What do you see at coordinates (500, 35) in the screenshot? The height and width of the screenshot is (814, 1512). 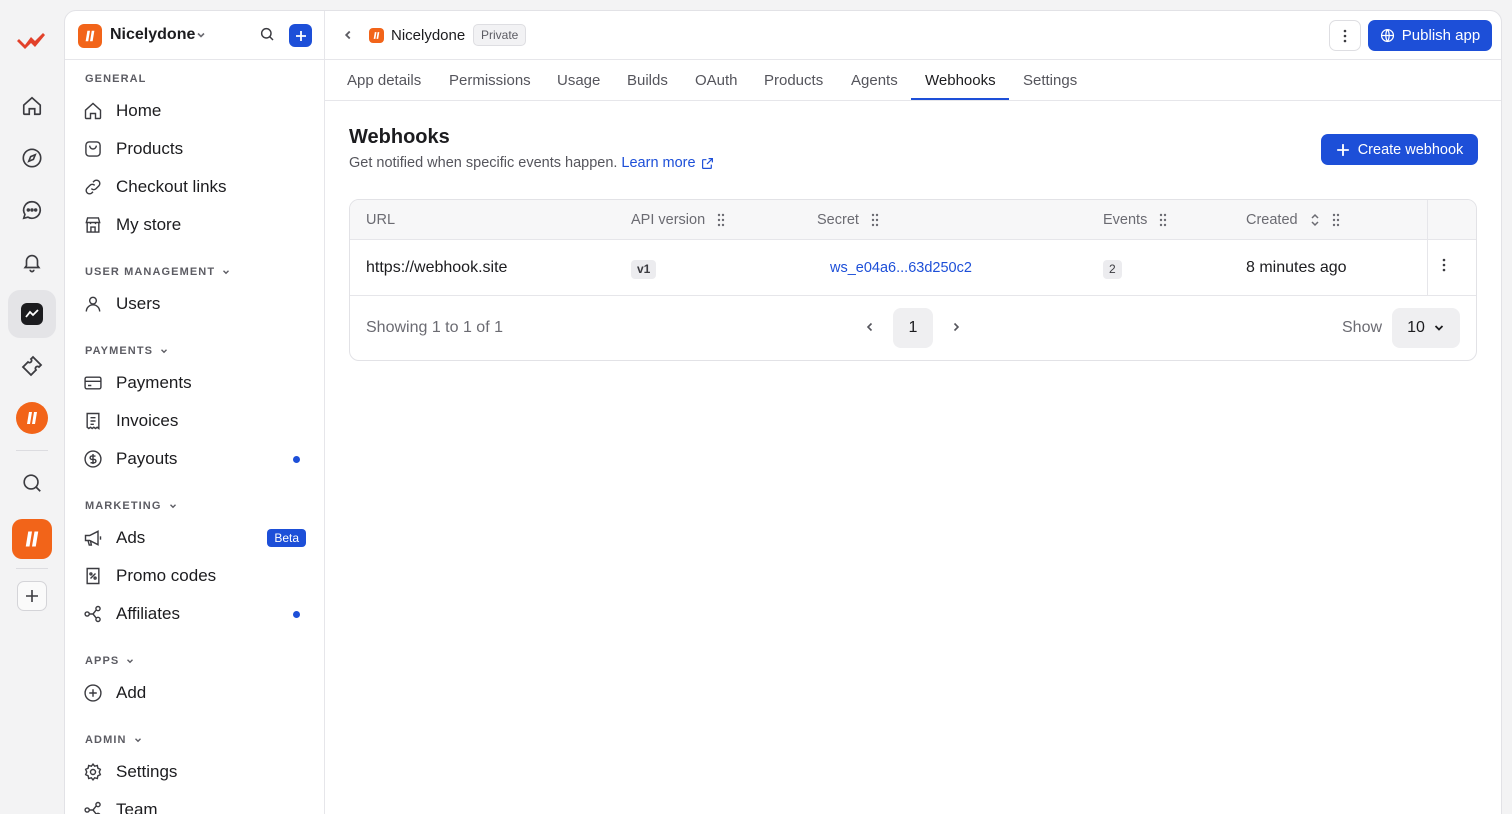 I see `visibility-badge: Private` at bounding box center [500, 35].